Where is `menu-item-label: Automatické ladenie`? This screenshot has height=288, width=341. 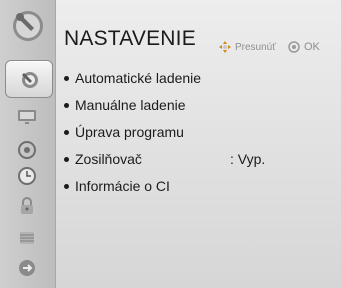 menu-item-label: Automatické ladenie is located at coordinates (138, 78).